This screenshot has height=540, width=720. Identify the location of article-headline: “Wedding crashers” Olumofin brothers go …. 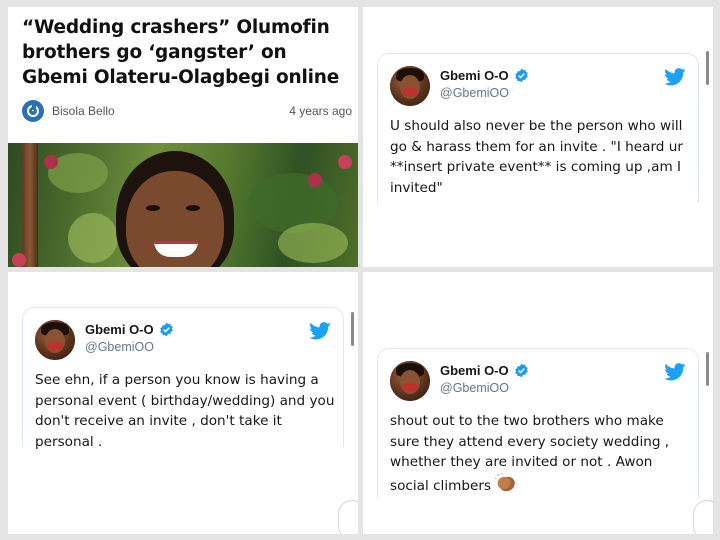
(187, 52).